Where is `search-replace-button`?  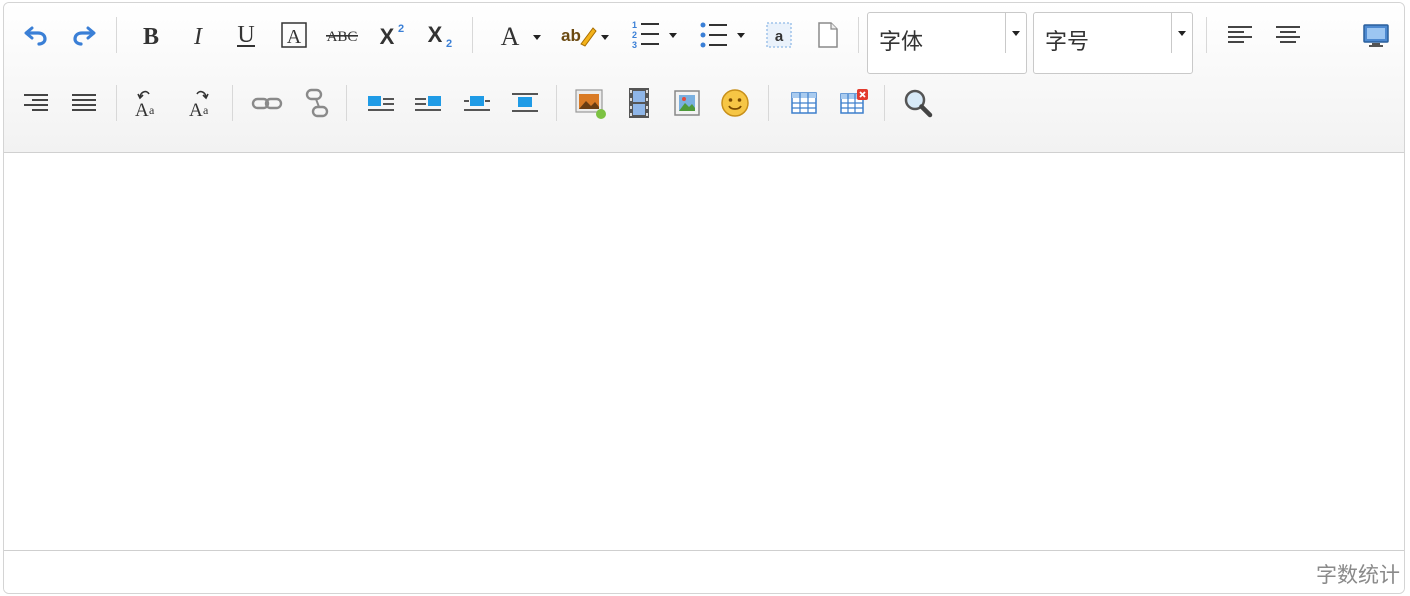
search-replace-button is located at coordinates (918, 103).